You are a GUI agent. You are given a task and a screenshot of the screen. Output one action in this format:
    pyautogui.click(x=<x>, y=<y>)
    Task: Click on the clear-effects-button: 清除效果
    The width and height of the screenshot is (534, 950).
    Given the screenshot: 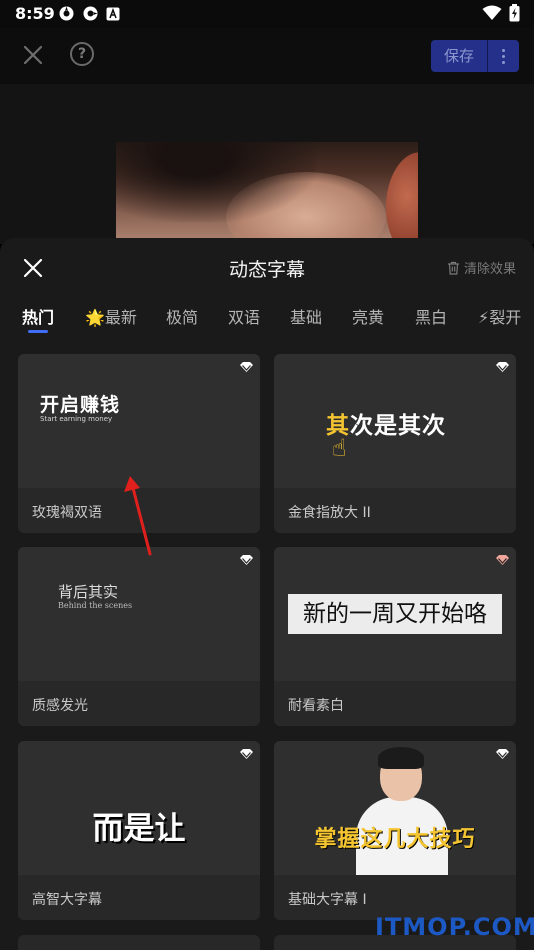 What is the action you would take?
    pyautogui.click(x=481, y=267)
    